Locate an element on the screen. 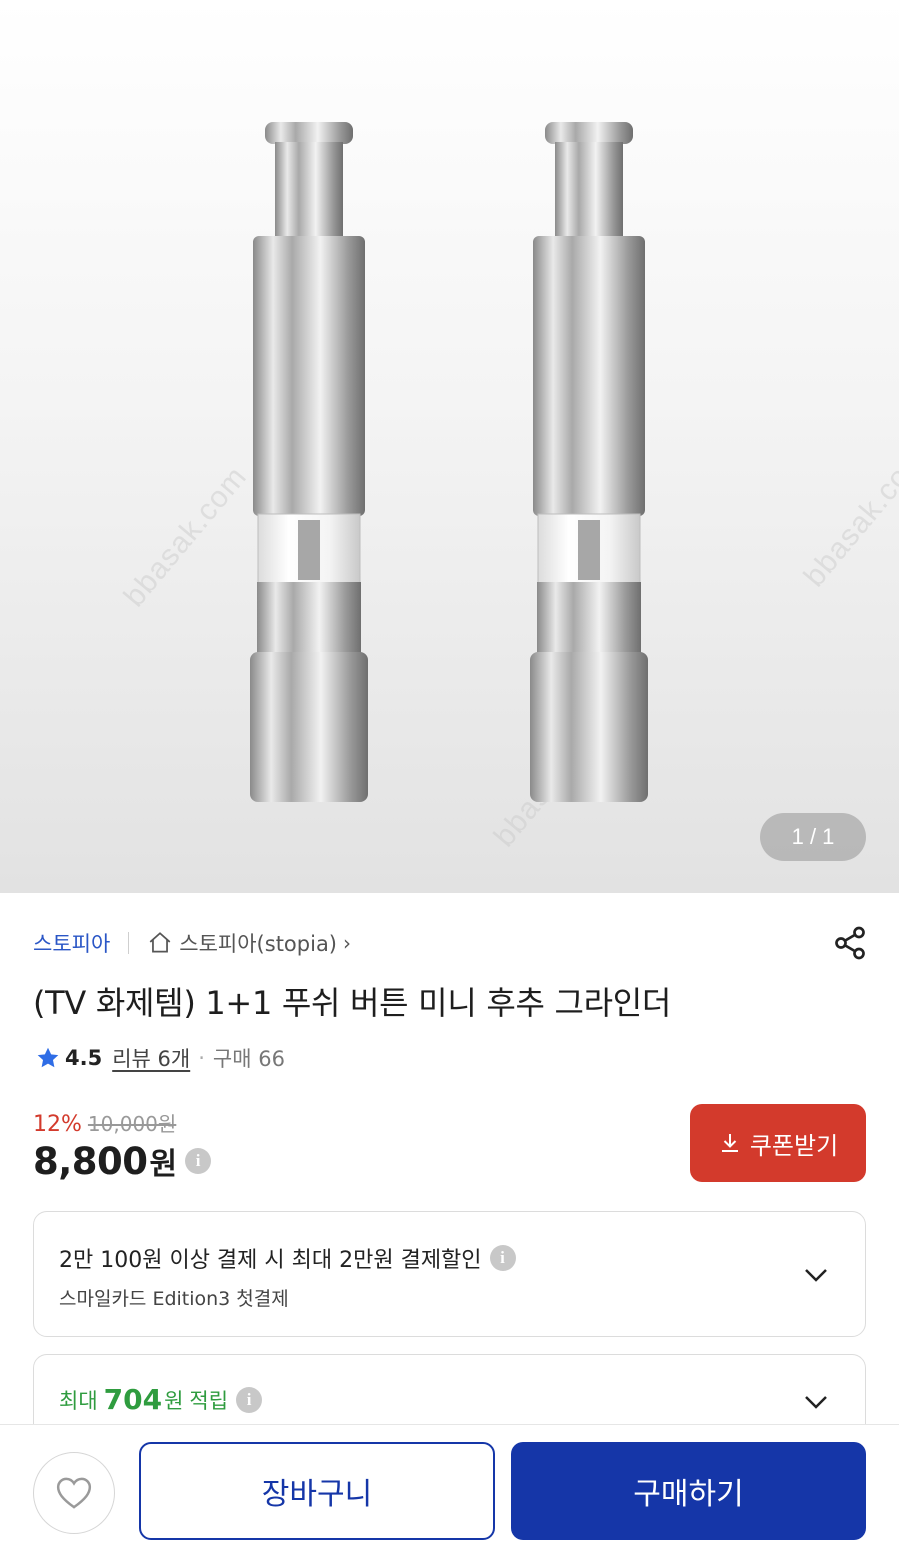 Image resolution: width=899 pixels, height=1553 pixels. add-to-cart-button: 장바구니 is located at coordinates (317, 1491).